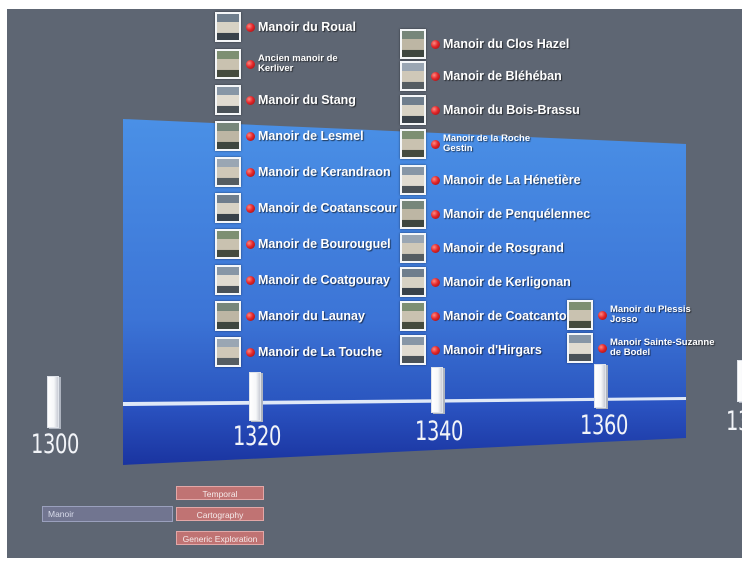 The height and width of the screenshot is (563, 748). I want to click on manor-entry: Manoir d'Hirgars, so click(471, 350).